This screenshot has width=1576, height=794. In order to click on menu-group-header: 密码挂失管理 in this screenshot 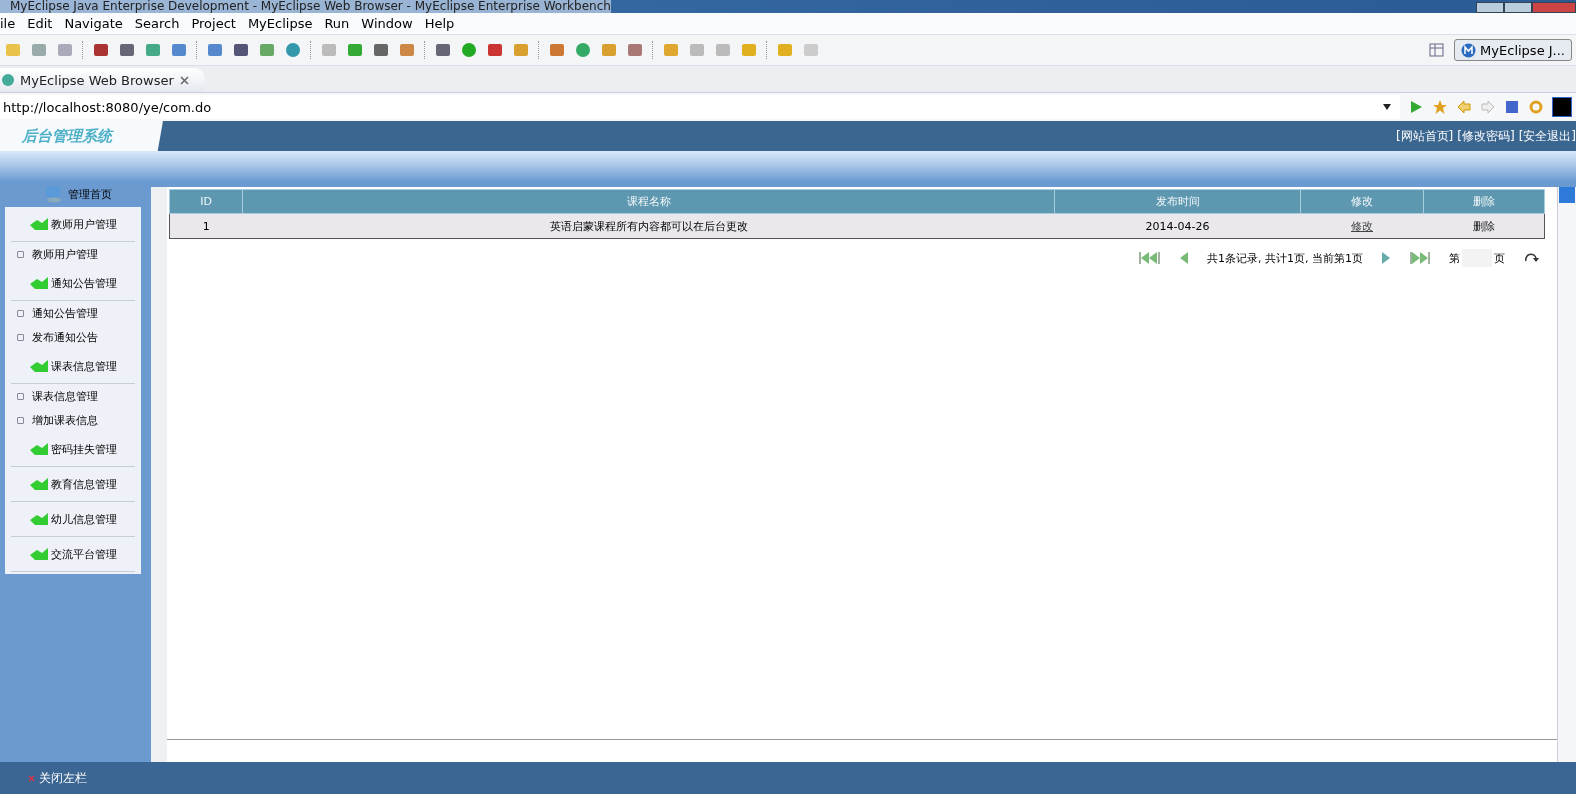, I will do `click(73, 449)`.